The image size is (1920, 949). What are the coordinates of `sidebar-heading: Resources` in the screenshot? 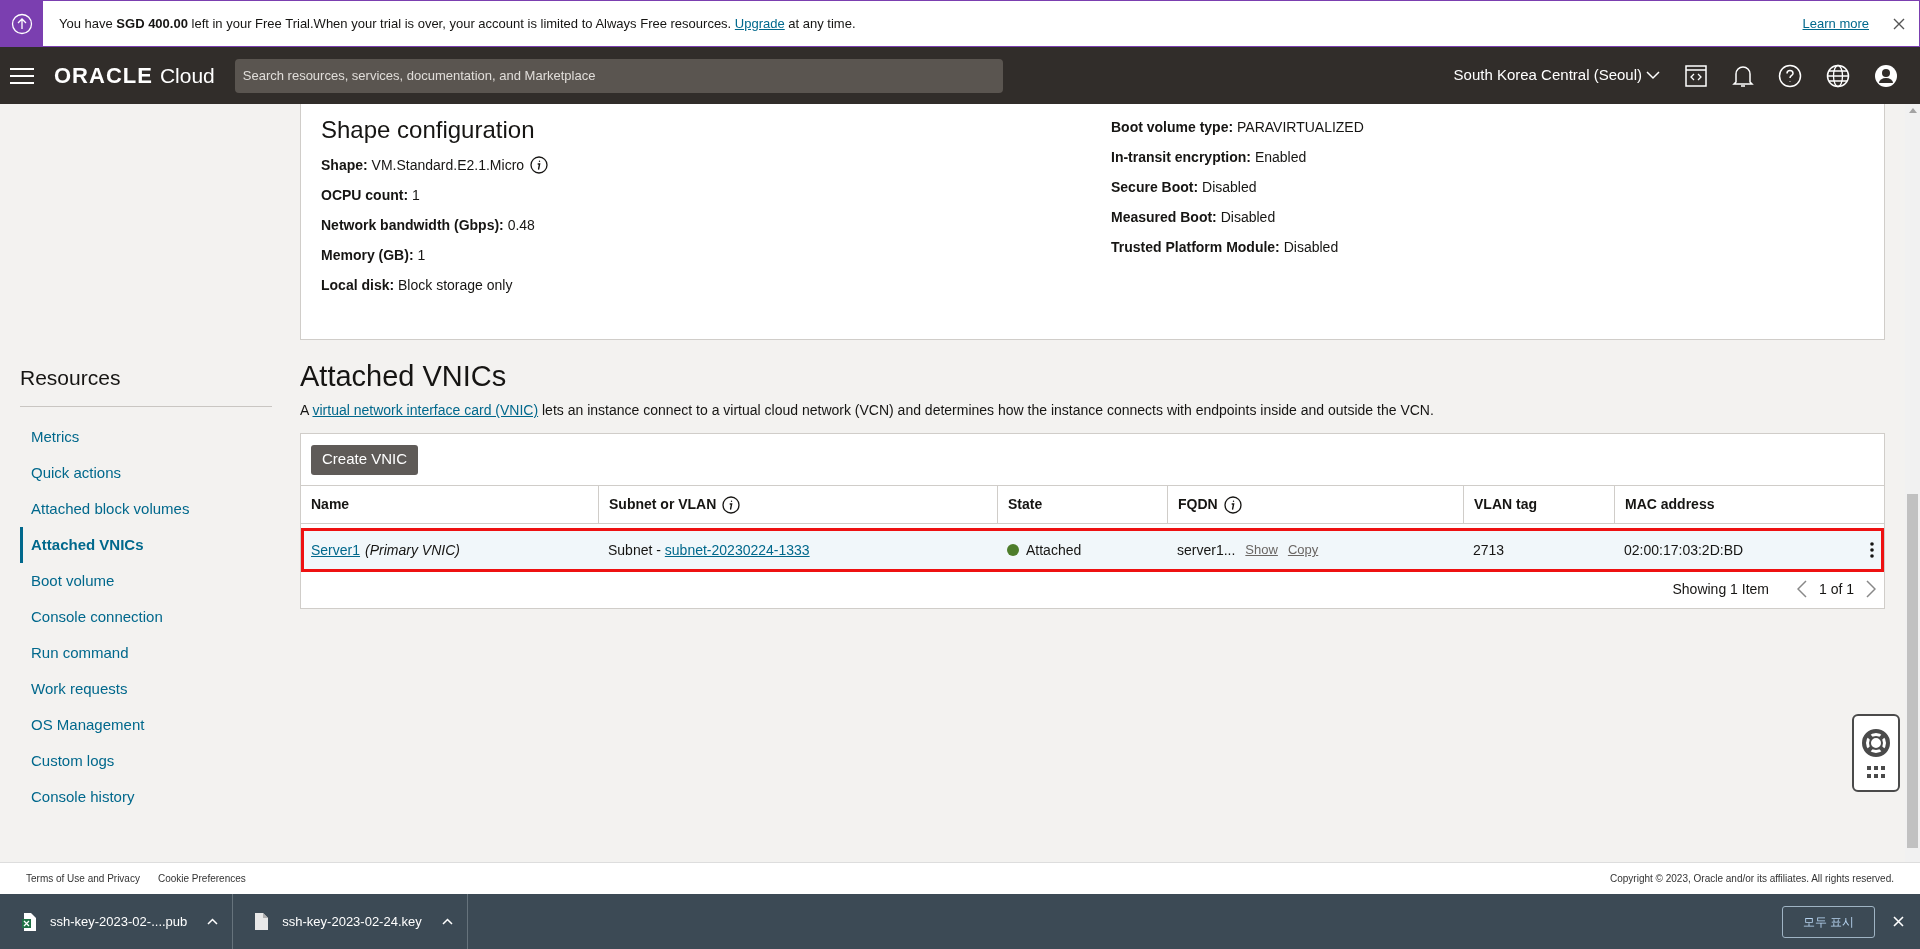 It's located at (146, 384).